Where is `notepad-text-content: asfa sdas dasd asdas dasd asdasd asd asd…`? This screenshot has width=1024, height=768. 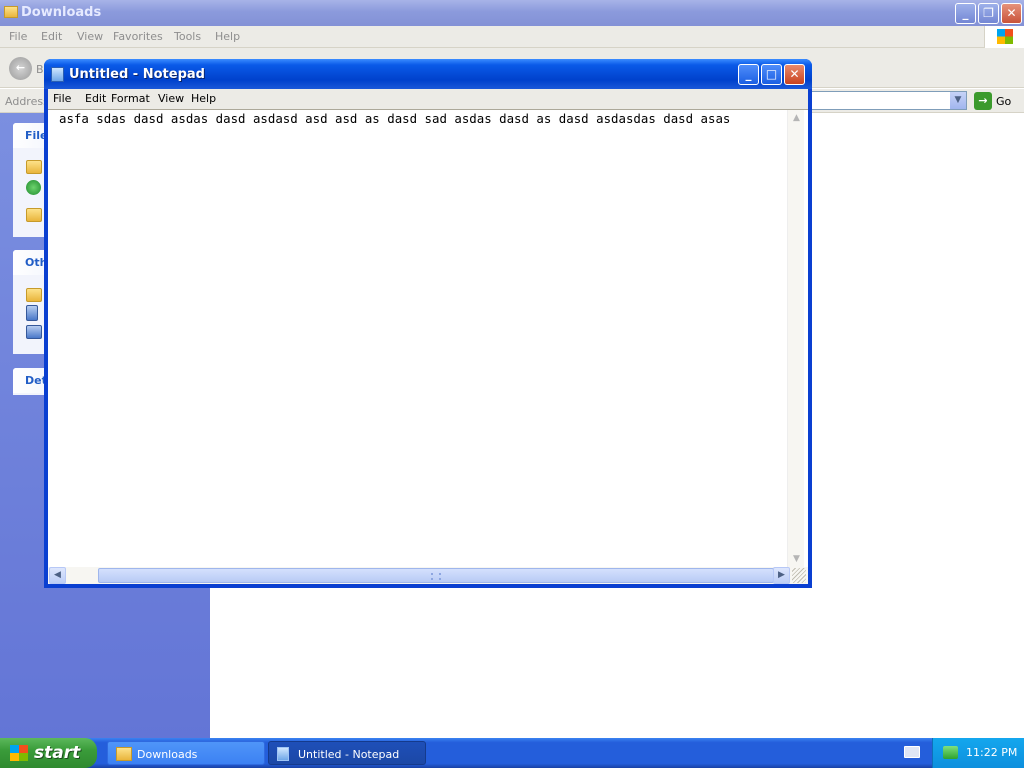
notepad-text-content: asfa sdas dasd asdas dasd asdasd asd asd… is located at coordinates (394, 118).